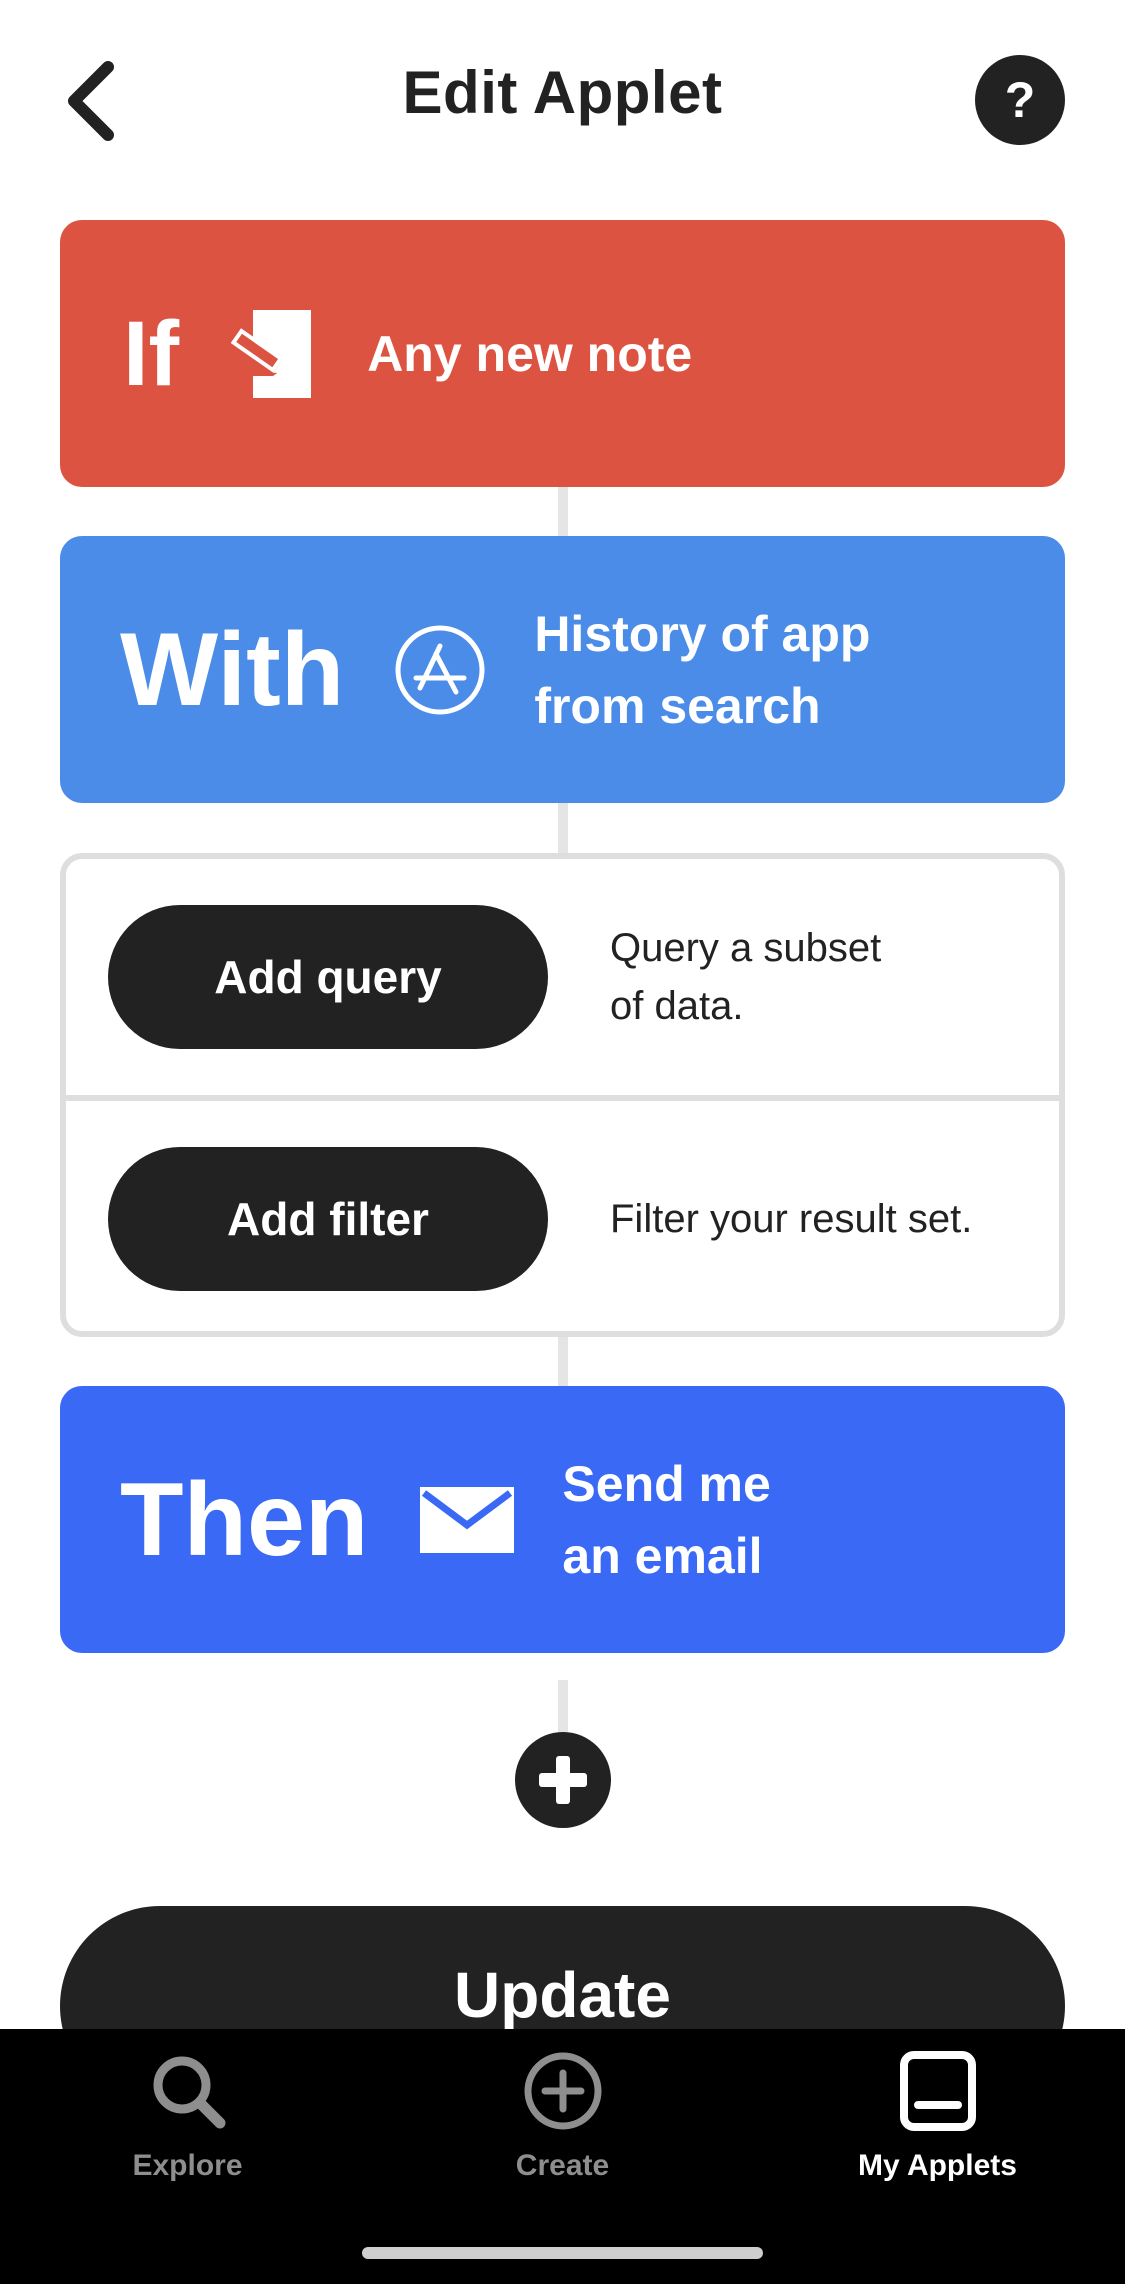  Describe the element at coordinates (1020, 100) in the screenshot. I see `help-button: ?` at that location.